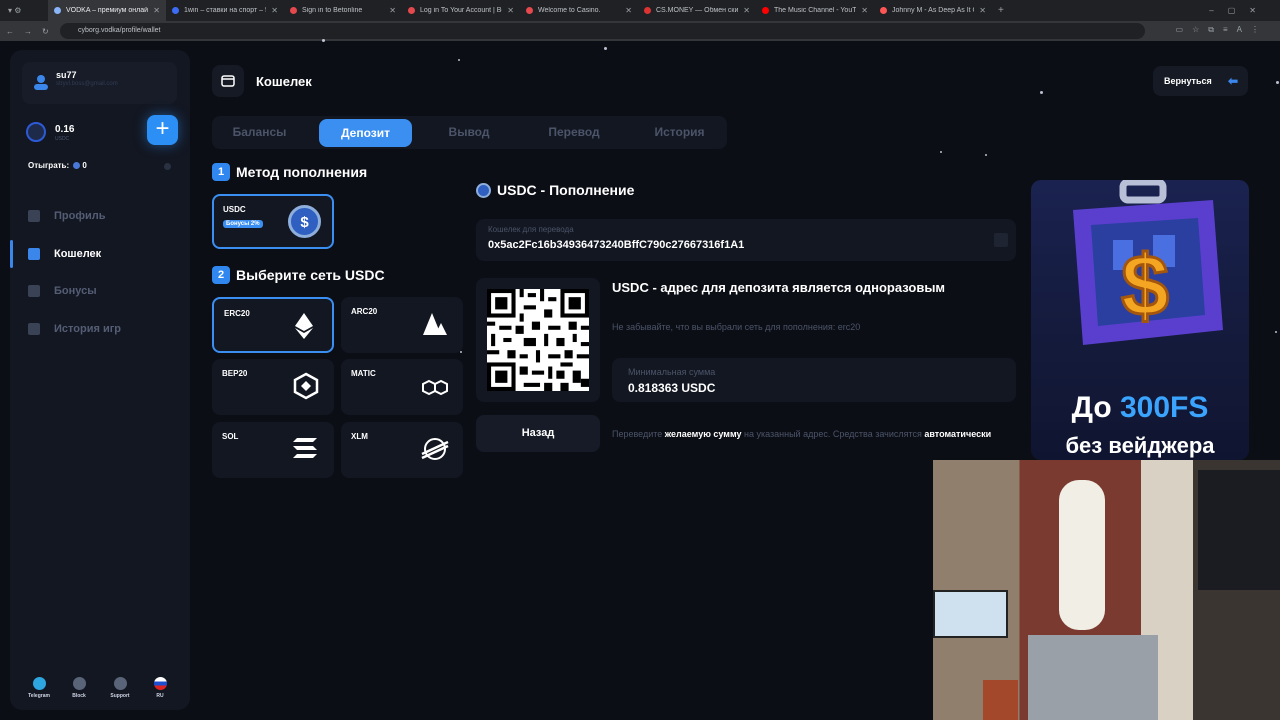 This screenshot has height=720, width=1280. What do you see at coordinates (332, 10) in the screenshot?
I see `tab-title: Sign in to Betonline` at bounding box center [332, 10].